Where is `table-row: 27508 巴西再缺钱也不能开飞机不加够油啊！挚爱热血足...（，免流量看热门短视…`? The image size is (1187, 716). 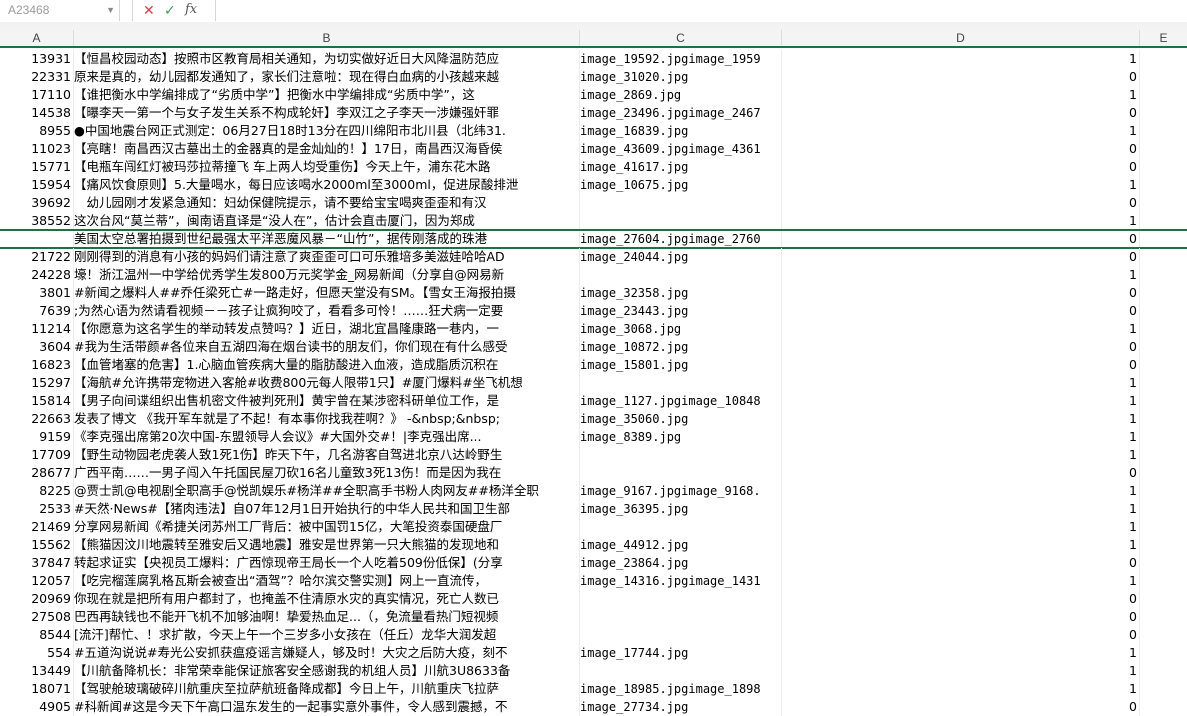 table-row: 27508 巴西再缺钱也不能开飞机不加够油啊！挚爱热血足...（，免流量看热门短视… is located at coordinates (593, 617).